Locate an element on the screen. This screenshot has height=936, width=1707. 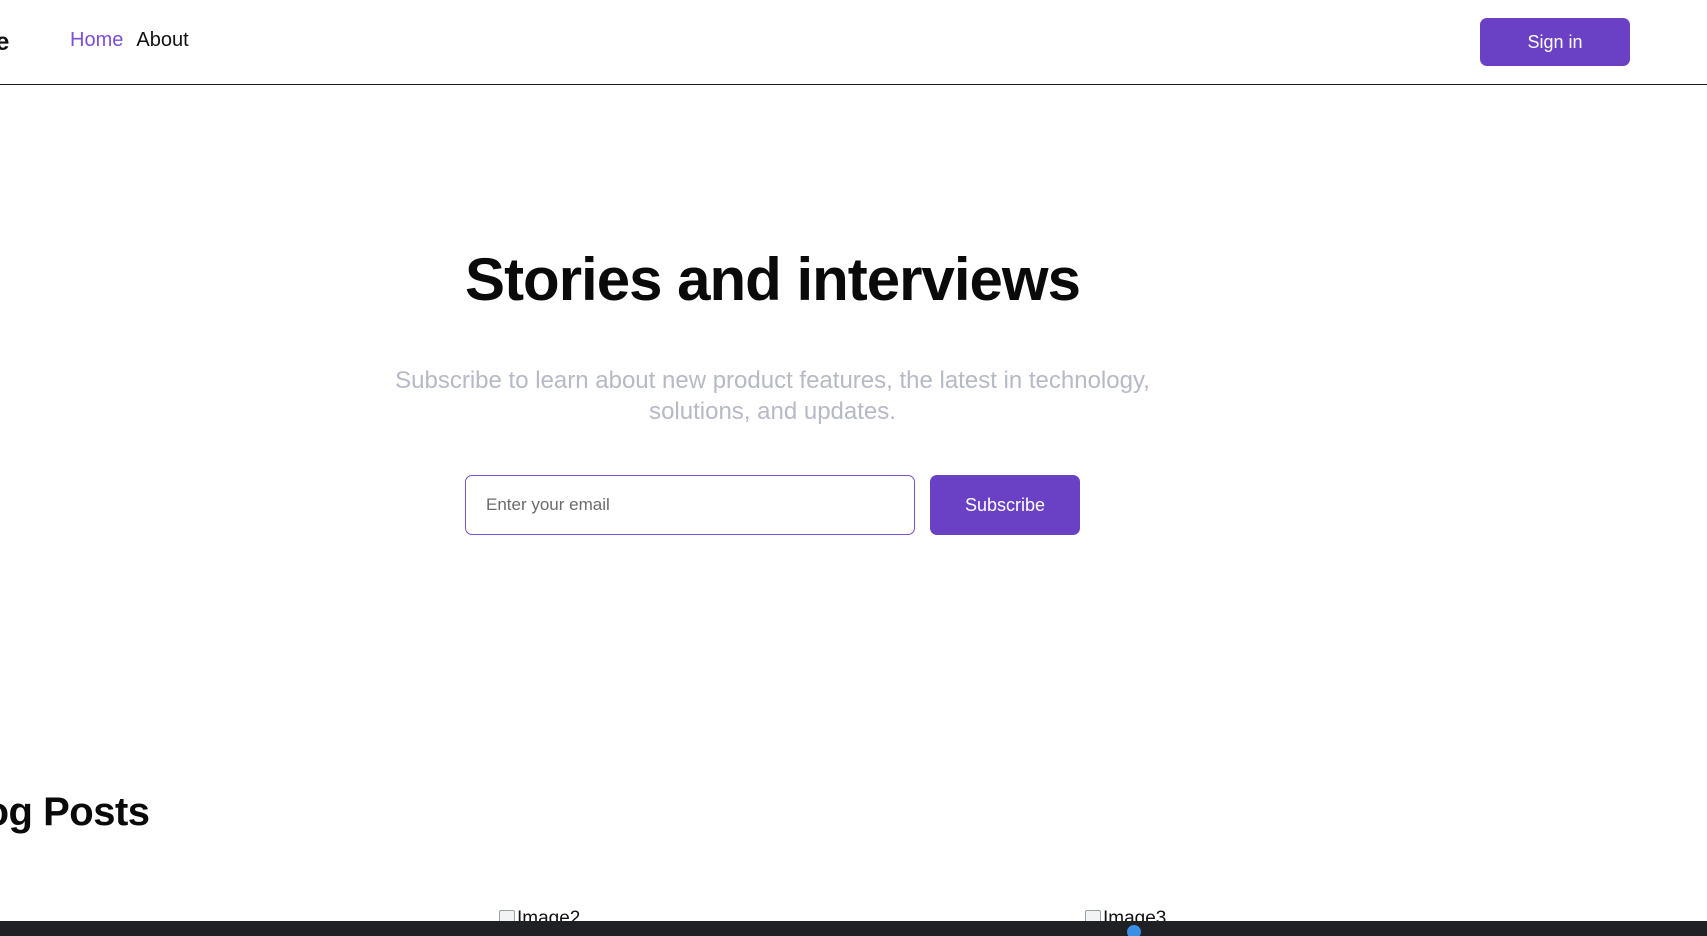
taskbar-app-icon is located at coordinates (1134, 930).